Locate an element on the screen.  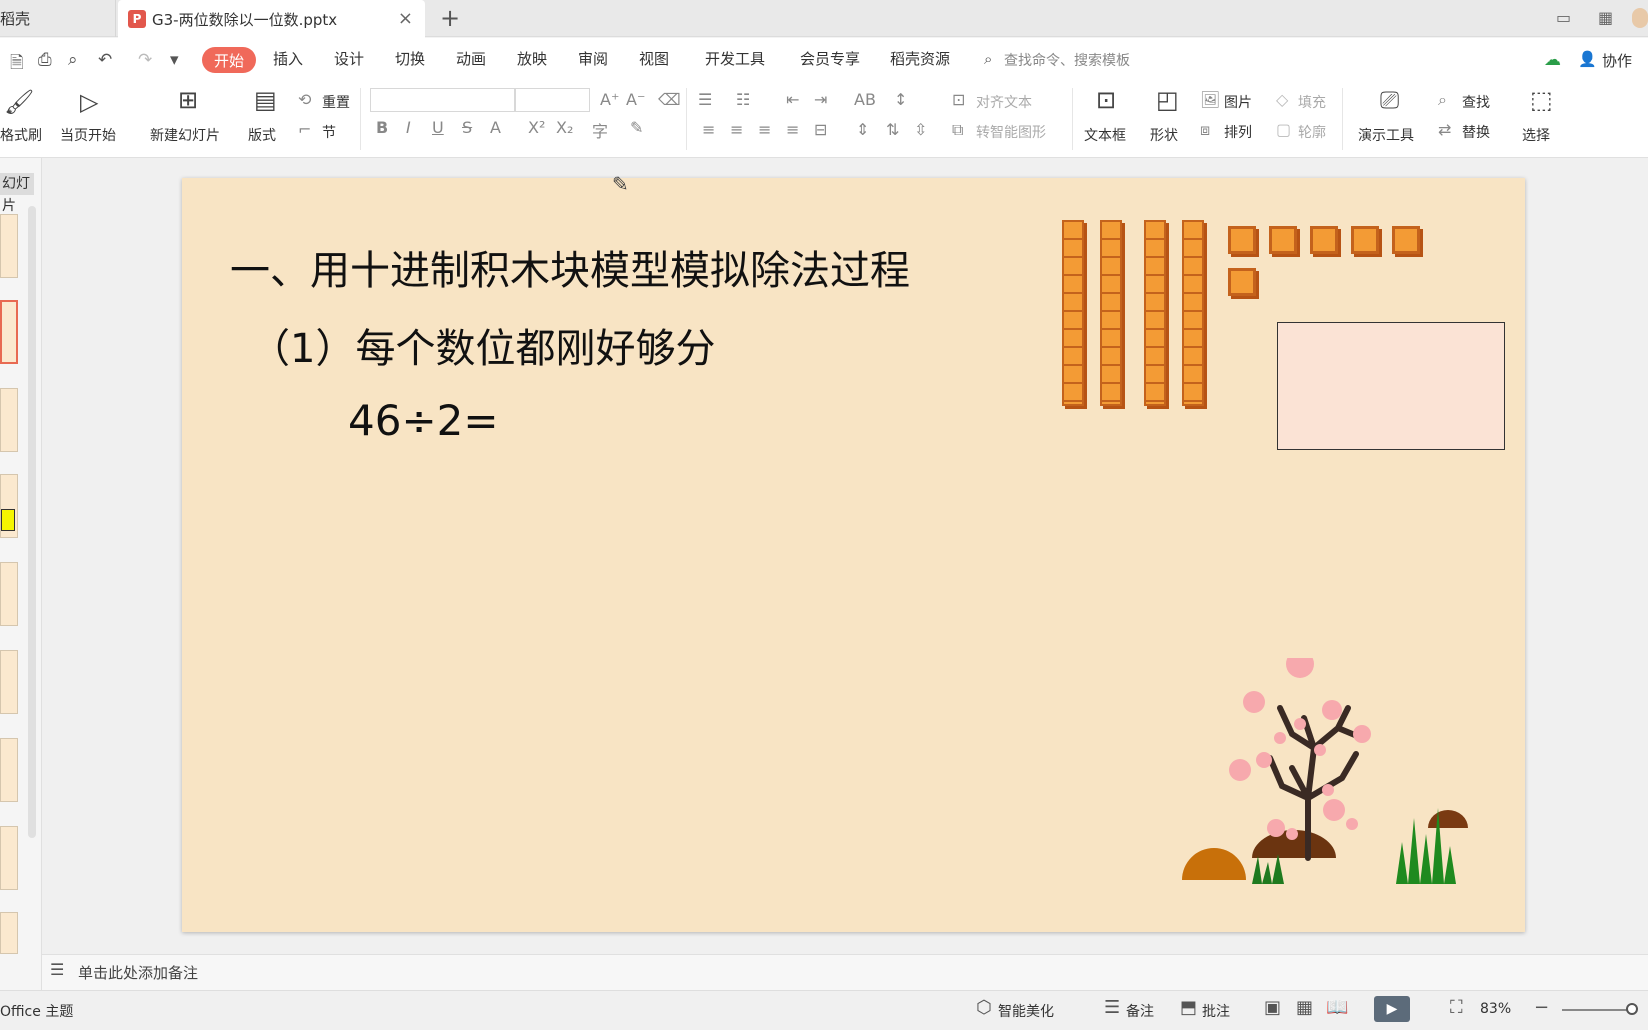
find-button: 查找 is located at coordinates (1476, 102).